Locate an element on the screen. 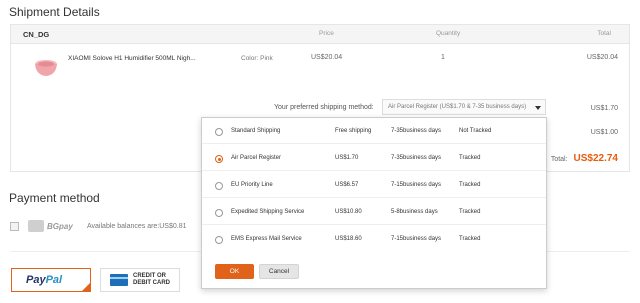 This screenshot has height=303, width=640. option-cost: US$18.60 is located at coordinates (348, 239).